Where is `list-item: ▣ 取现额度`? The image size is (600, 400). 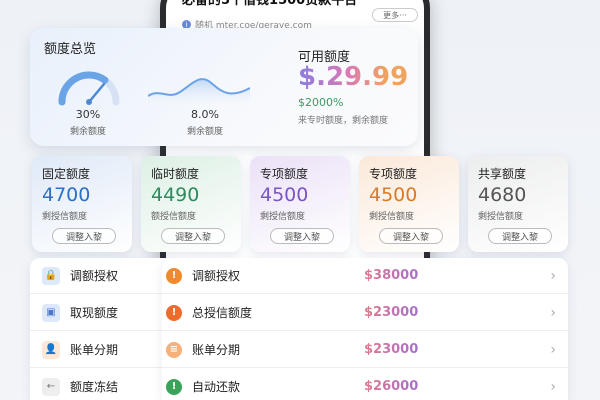
list-item: ▣ 取现额度 is located at coordinates (100, 313).